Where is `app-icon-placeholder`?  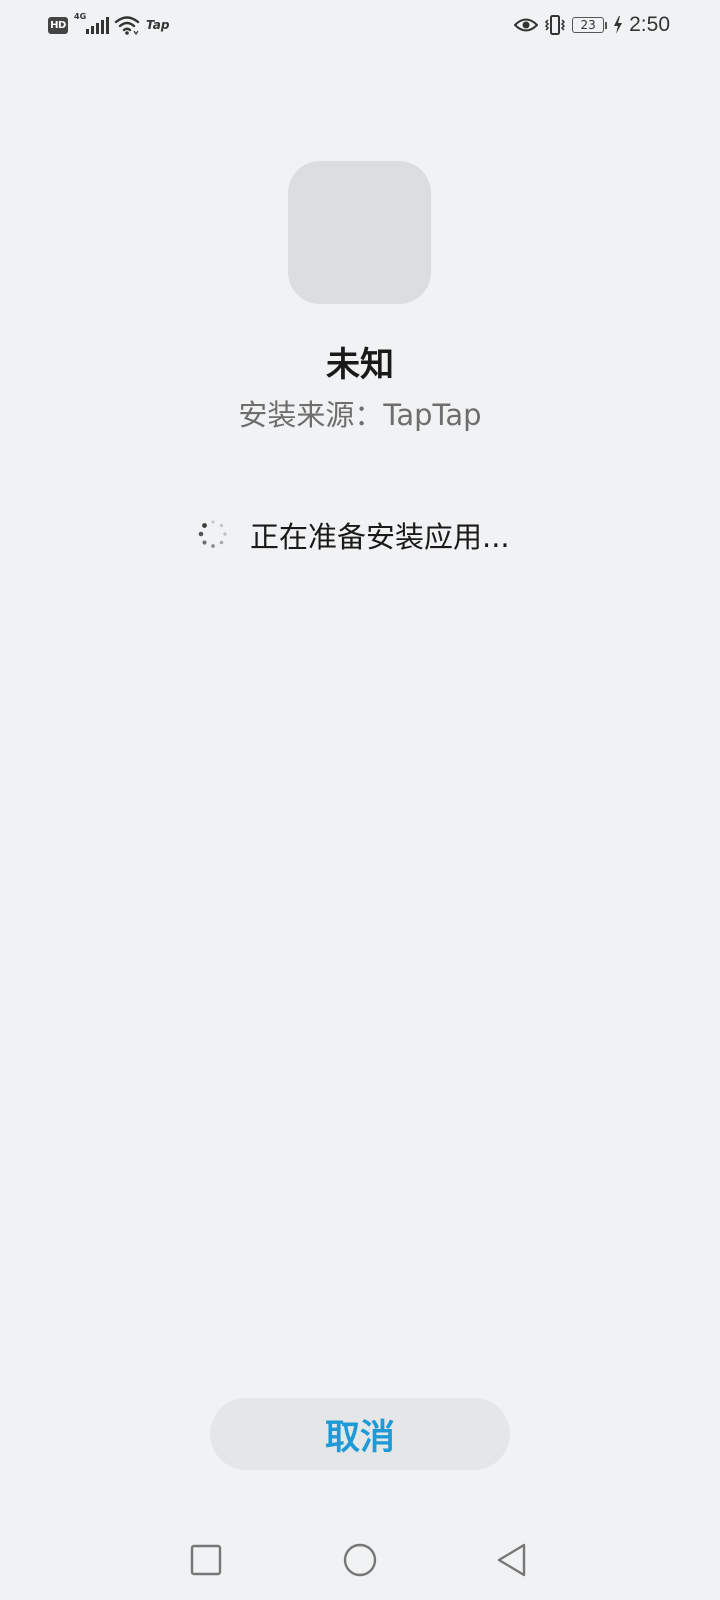 app-icon-placeholder is located at coordinates (359, 232).